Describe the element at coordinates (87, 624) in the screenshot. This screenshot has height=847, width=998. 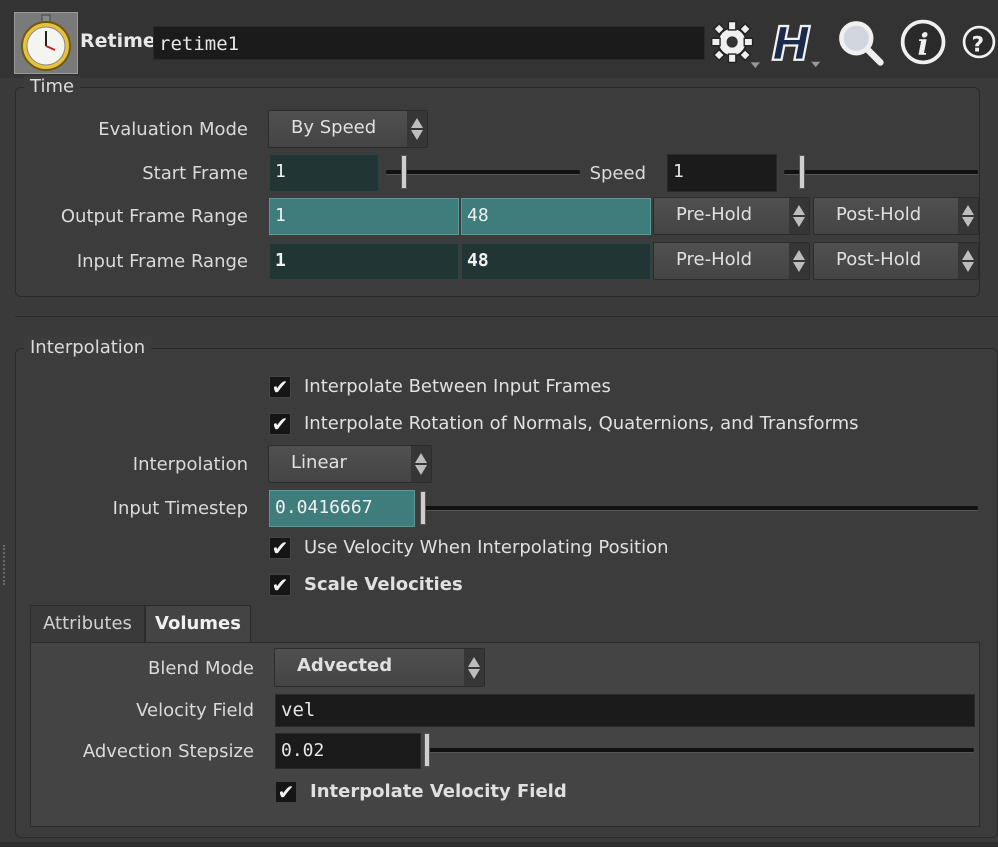
I see `tab-attributes: Attributes` at that location.